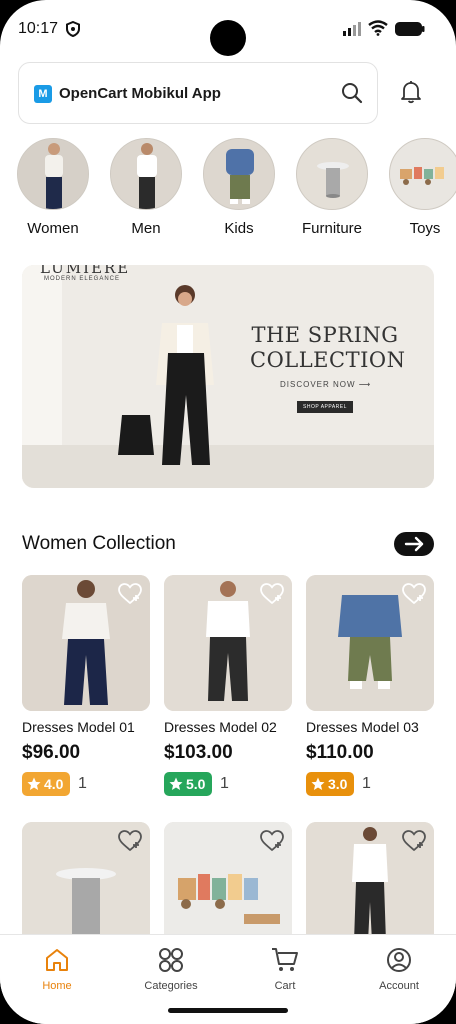 The image size is (456, 1024). Describe the element at coordinates (352, 93) in the screenshot. I see `search-icon` at that location.